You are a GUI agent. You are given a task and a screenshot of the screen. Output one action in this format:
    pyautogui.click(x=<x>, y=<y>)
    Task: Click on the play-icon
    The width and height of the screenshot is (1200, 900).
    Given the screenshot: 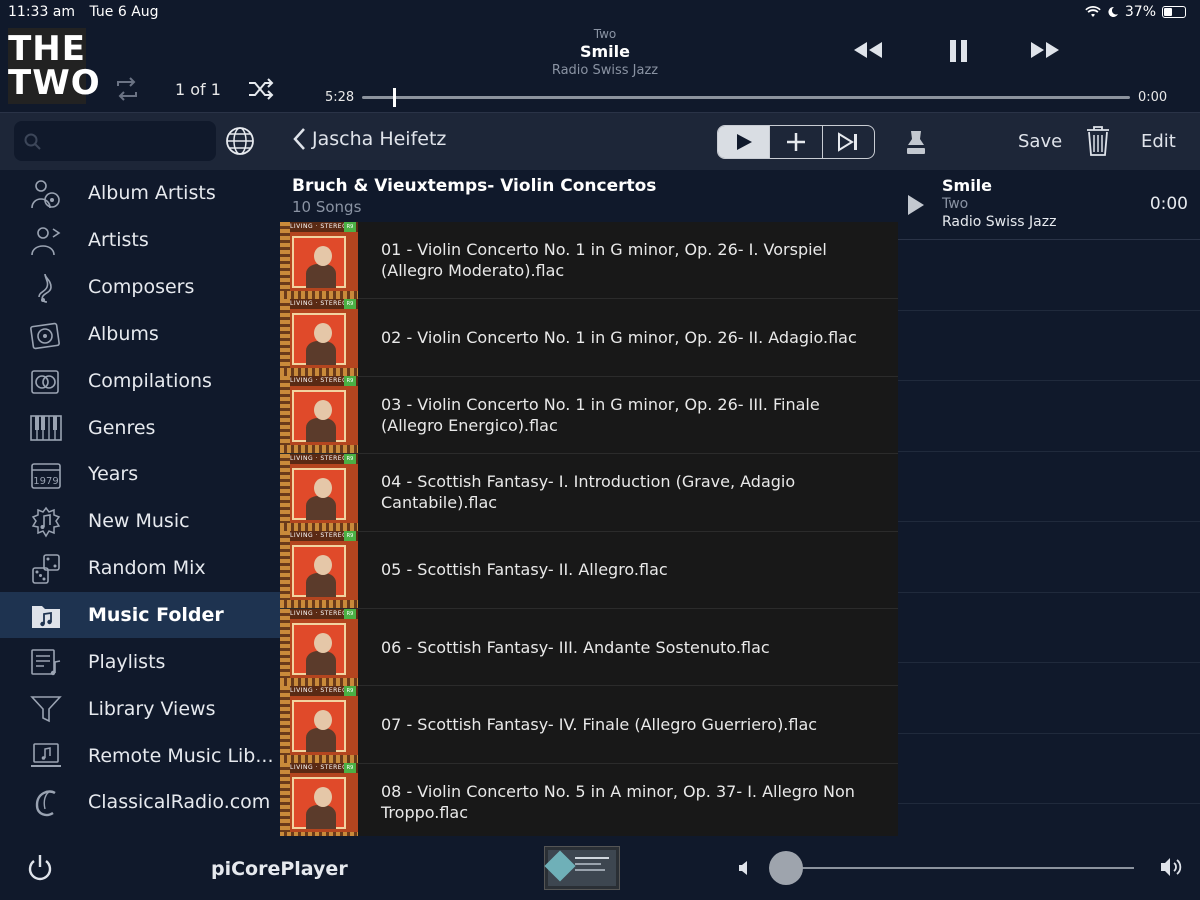 What is the action you would take?
    pyautogui.click(x=744, y=142)
    